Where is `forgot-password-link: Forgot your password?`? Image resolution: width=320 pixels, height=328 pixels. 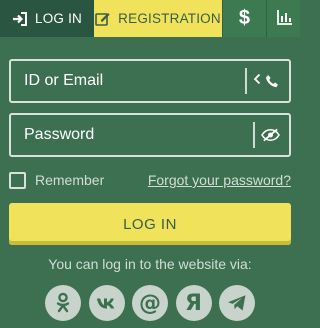
forgot-password-link: Forgot your password? is located at coordinates (219, 180).